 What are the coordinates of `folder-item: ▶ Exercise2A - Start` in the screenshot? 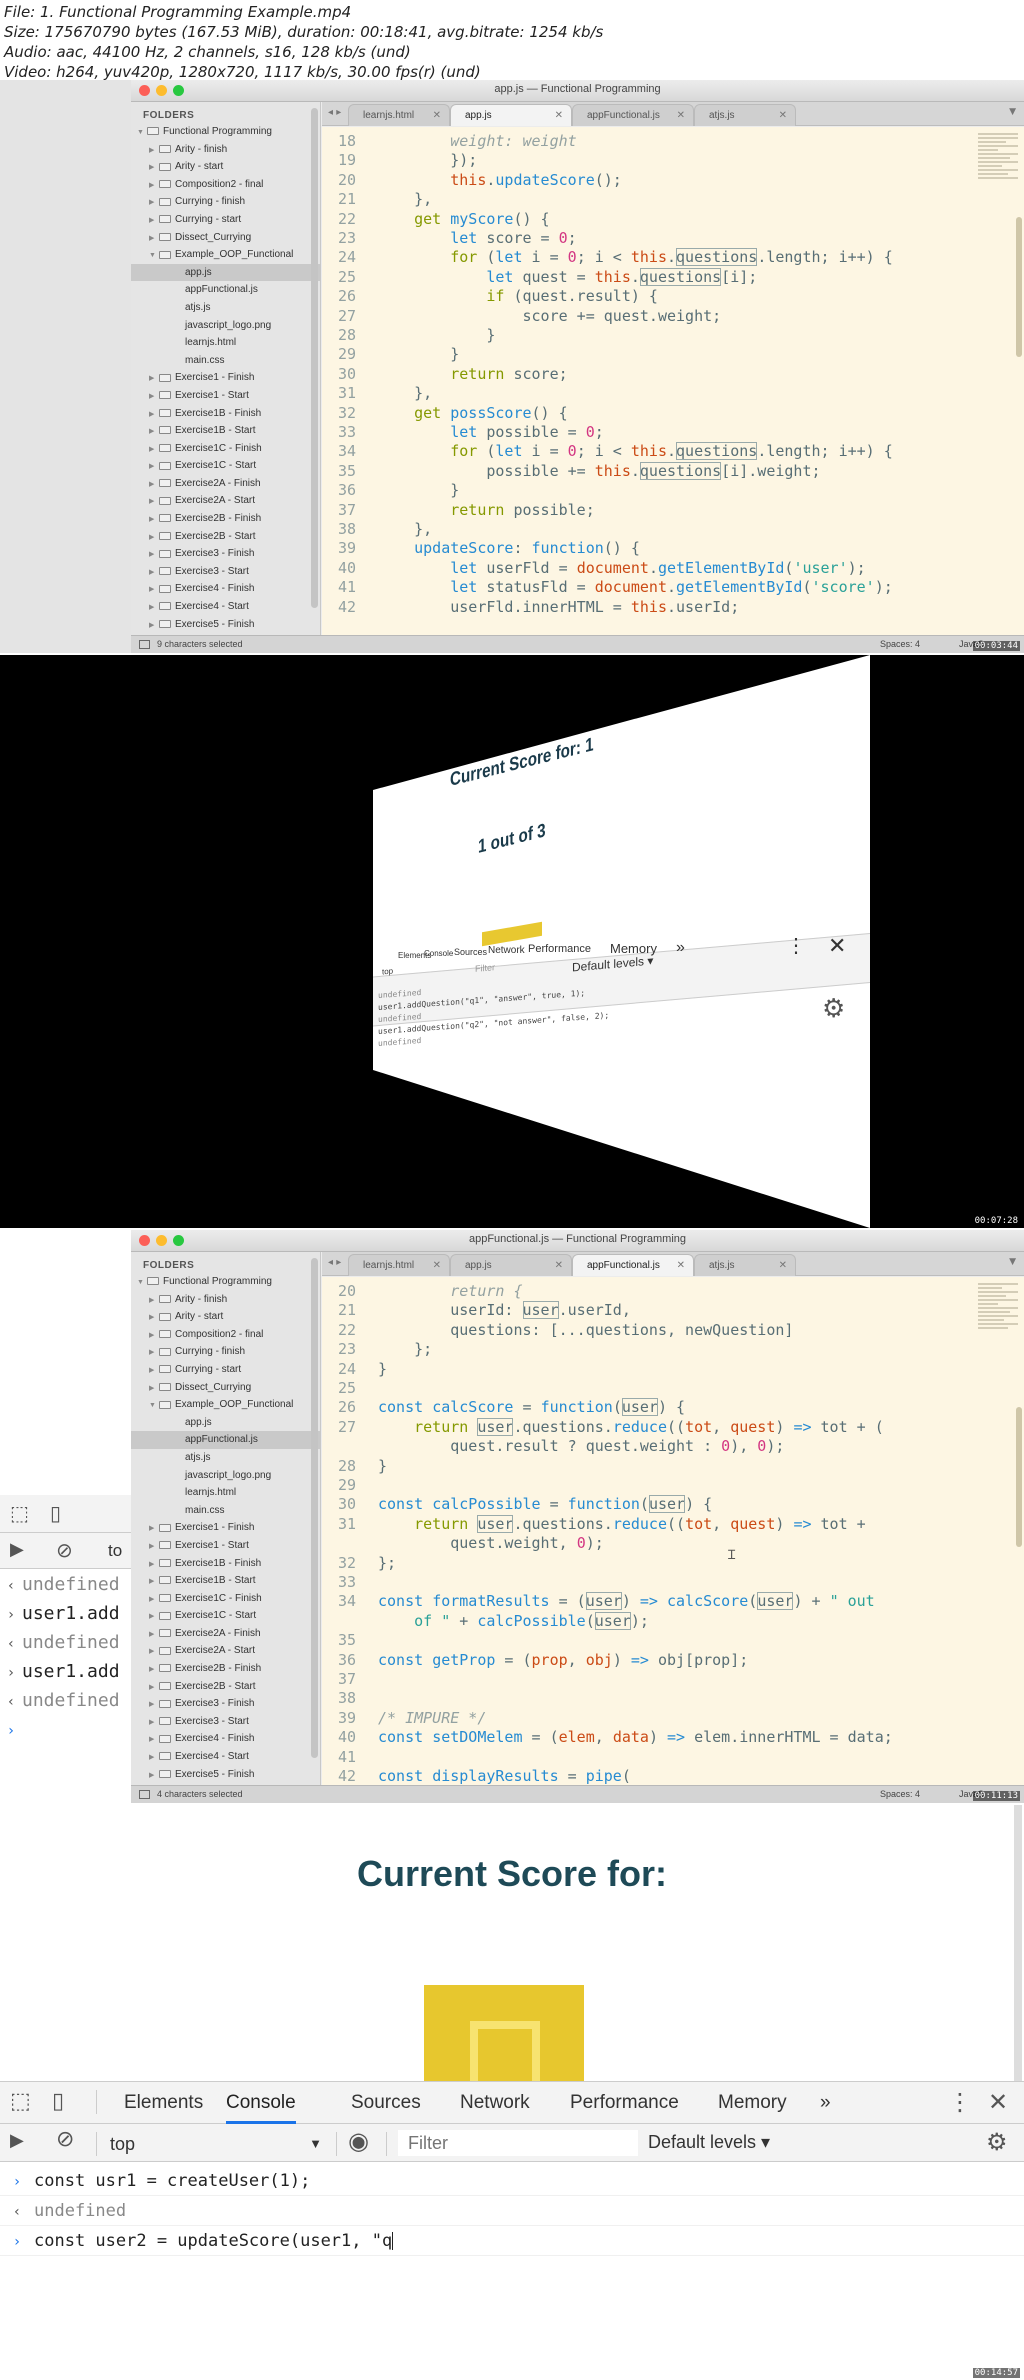 It's located at (225, 1651).